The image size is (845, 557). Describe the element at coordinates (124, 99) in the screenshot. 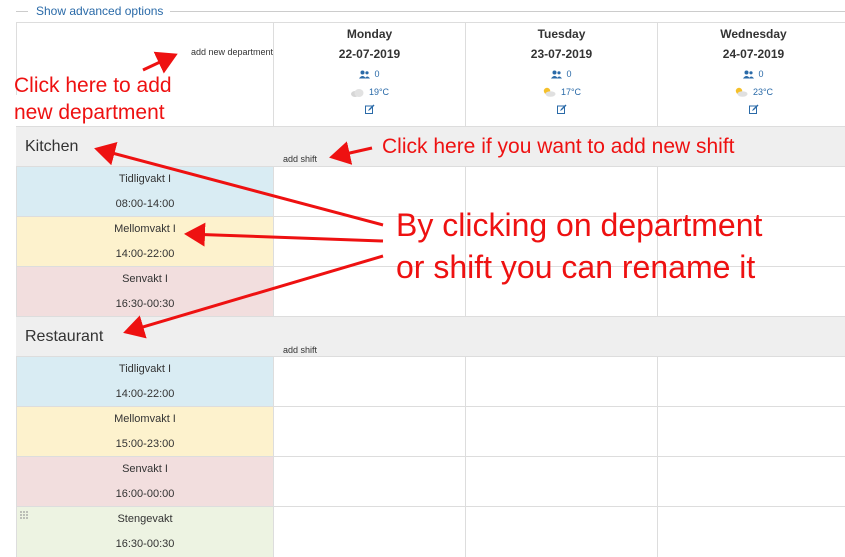

I see `annotation-add-department: Click here to add new department` at that location.